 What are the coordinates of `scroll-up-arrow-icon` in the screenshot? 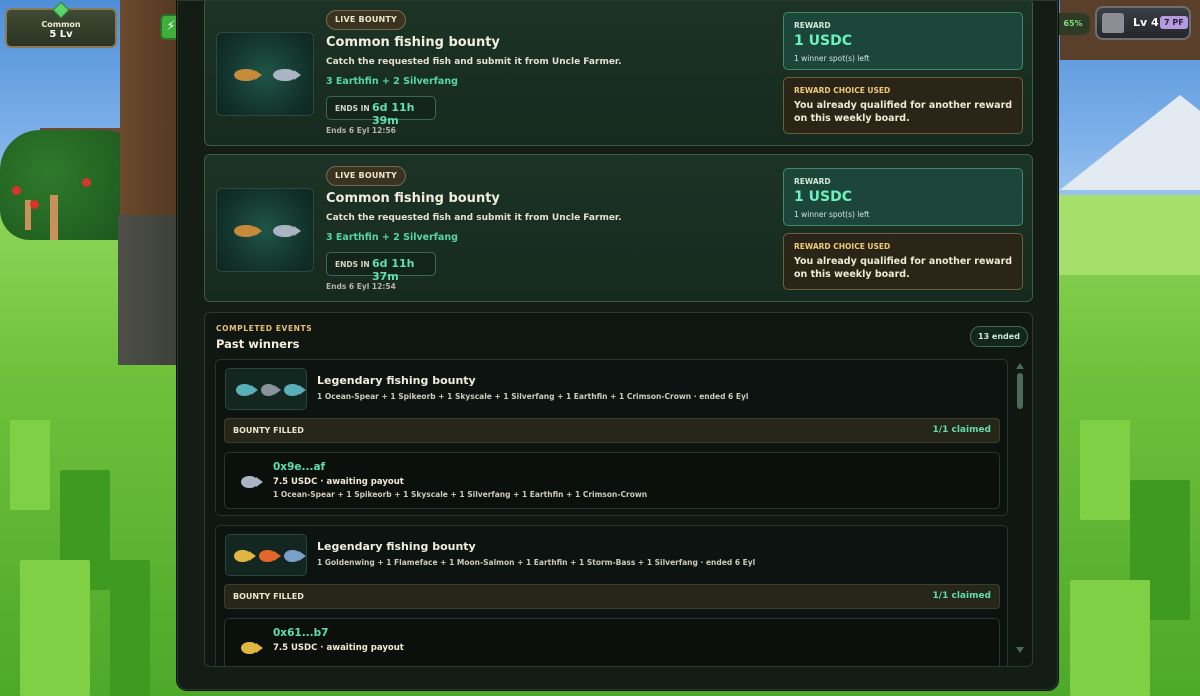 It's located at (1020, 366).